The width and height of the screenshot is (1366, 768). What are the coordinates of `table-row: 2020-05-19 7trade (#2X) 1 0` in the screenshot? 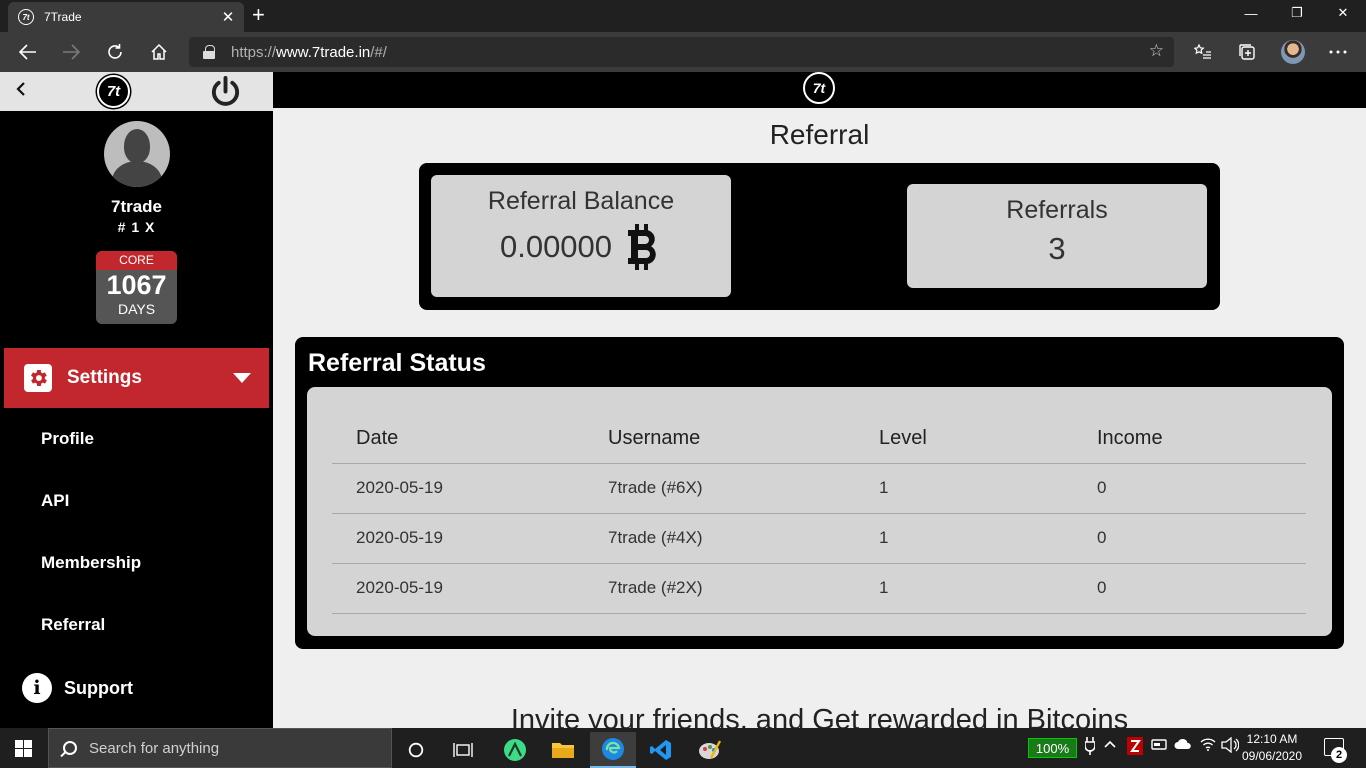 It's located at (819, 588).